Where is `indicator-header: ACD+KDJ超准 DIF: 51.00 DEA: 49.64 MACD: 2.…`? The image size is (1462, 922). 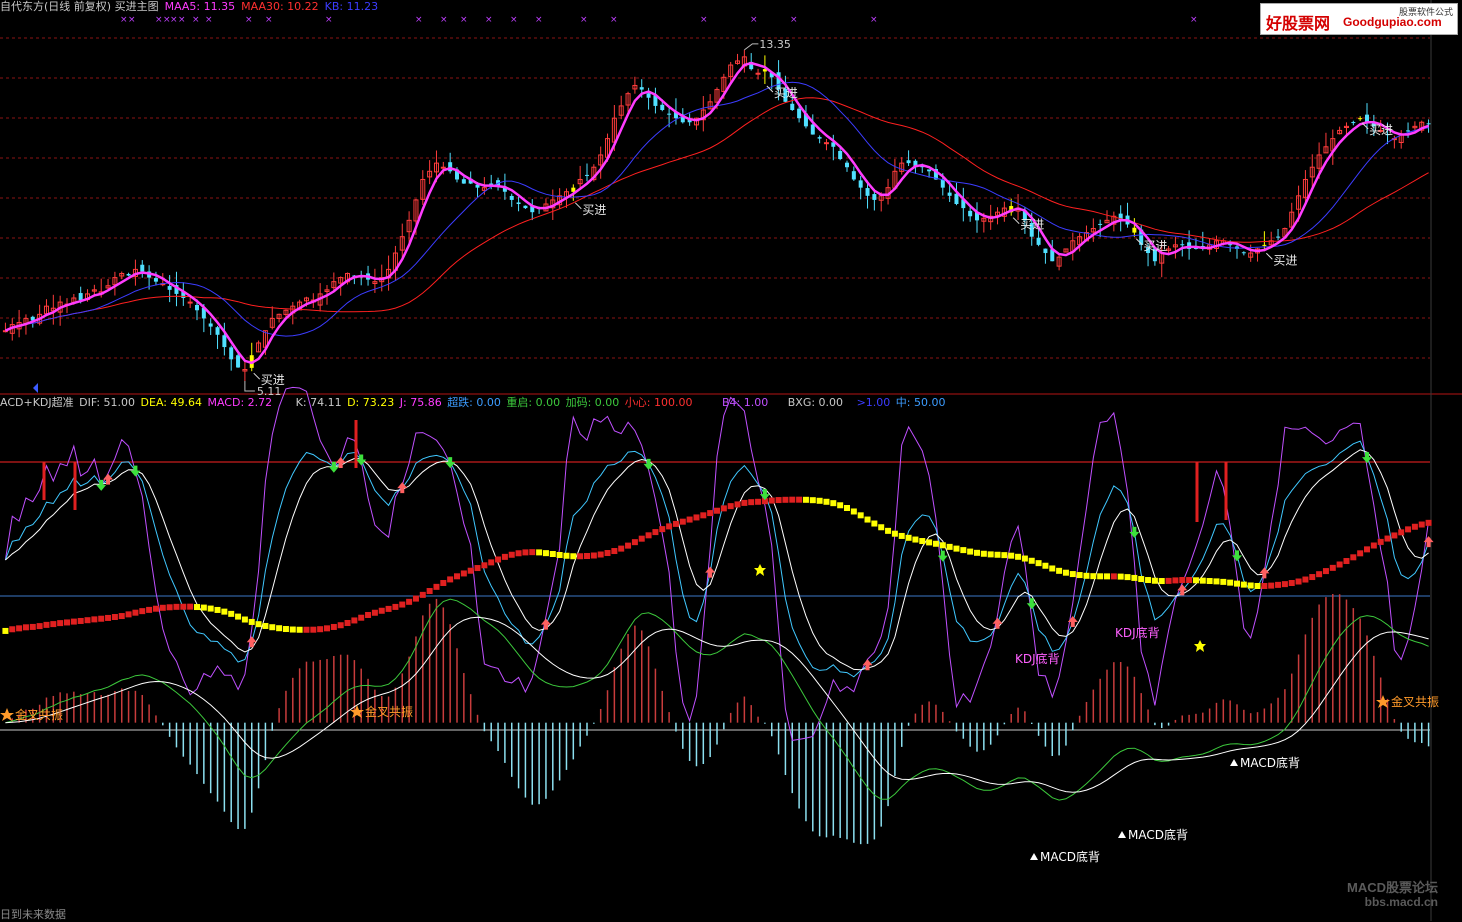 indicator-header: ACD+KDJ超准 DIF: 51.00 DEA: 49.64 MACD: 2.… is located at coordinates (473, 403).